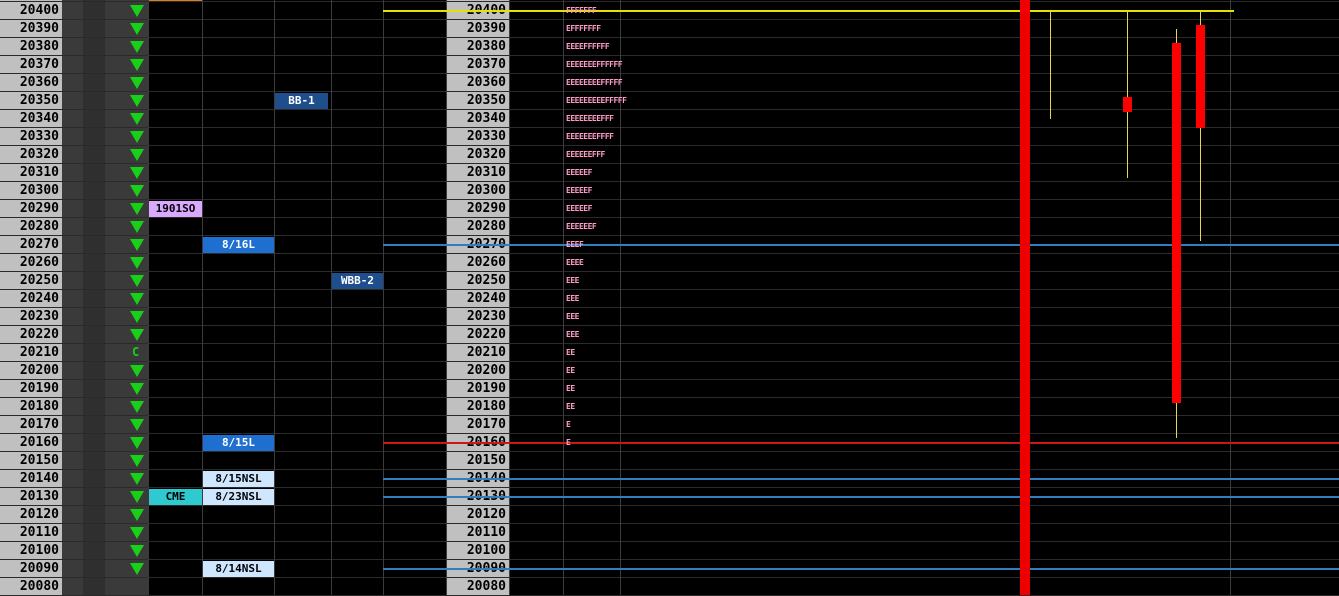  I want to click on price-cell-center: 20240, so click(477, 299).